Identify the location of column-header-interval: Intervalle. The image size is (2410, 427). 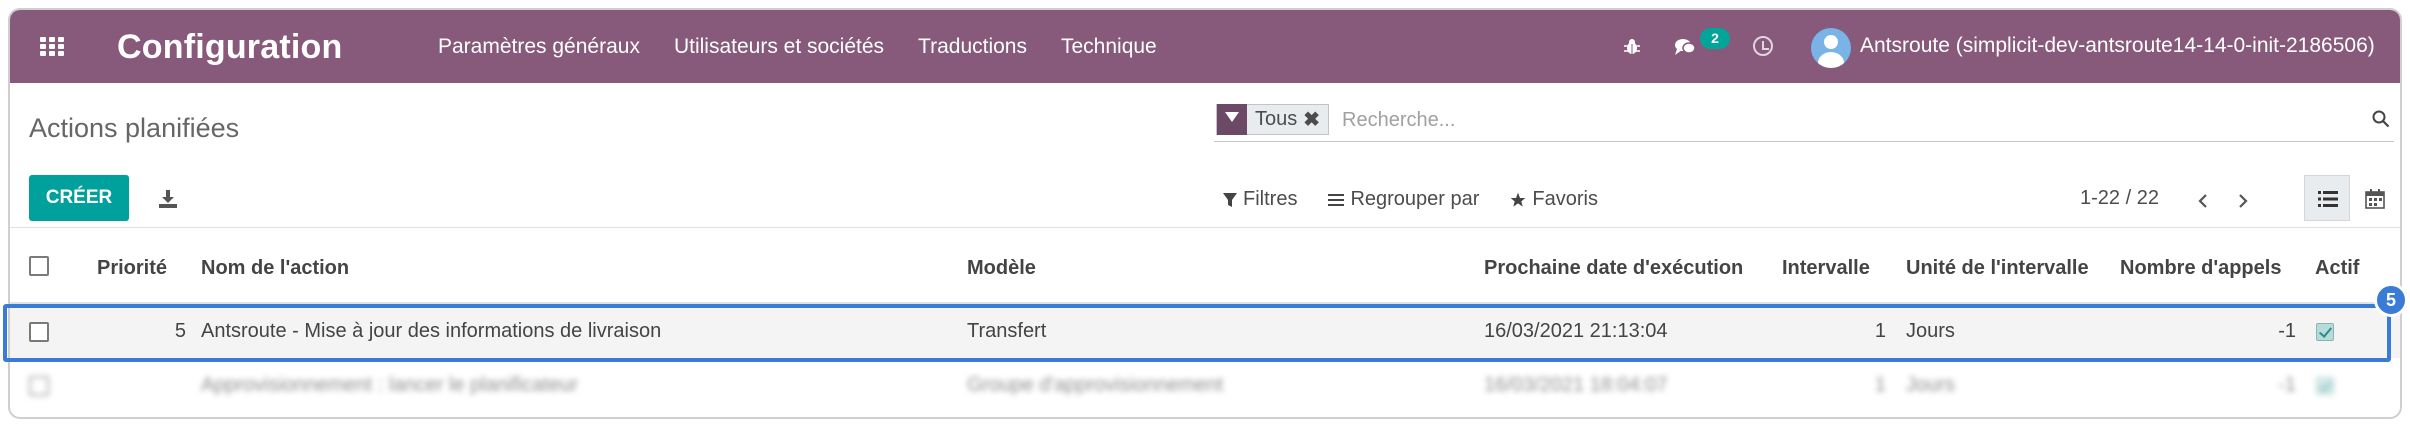
(1826, 268).